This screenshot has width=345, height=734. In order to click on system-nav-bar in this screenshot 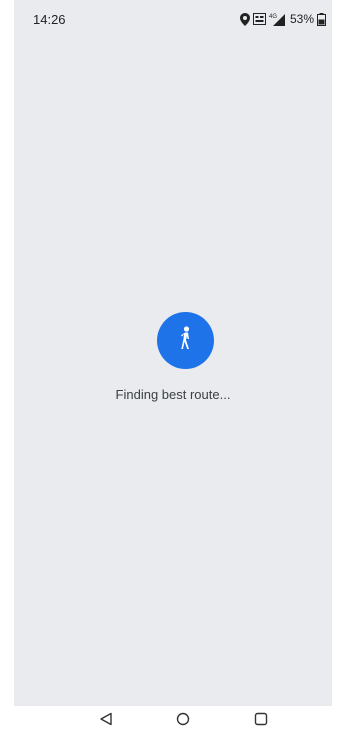, I will do `click(172, 720)`.